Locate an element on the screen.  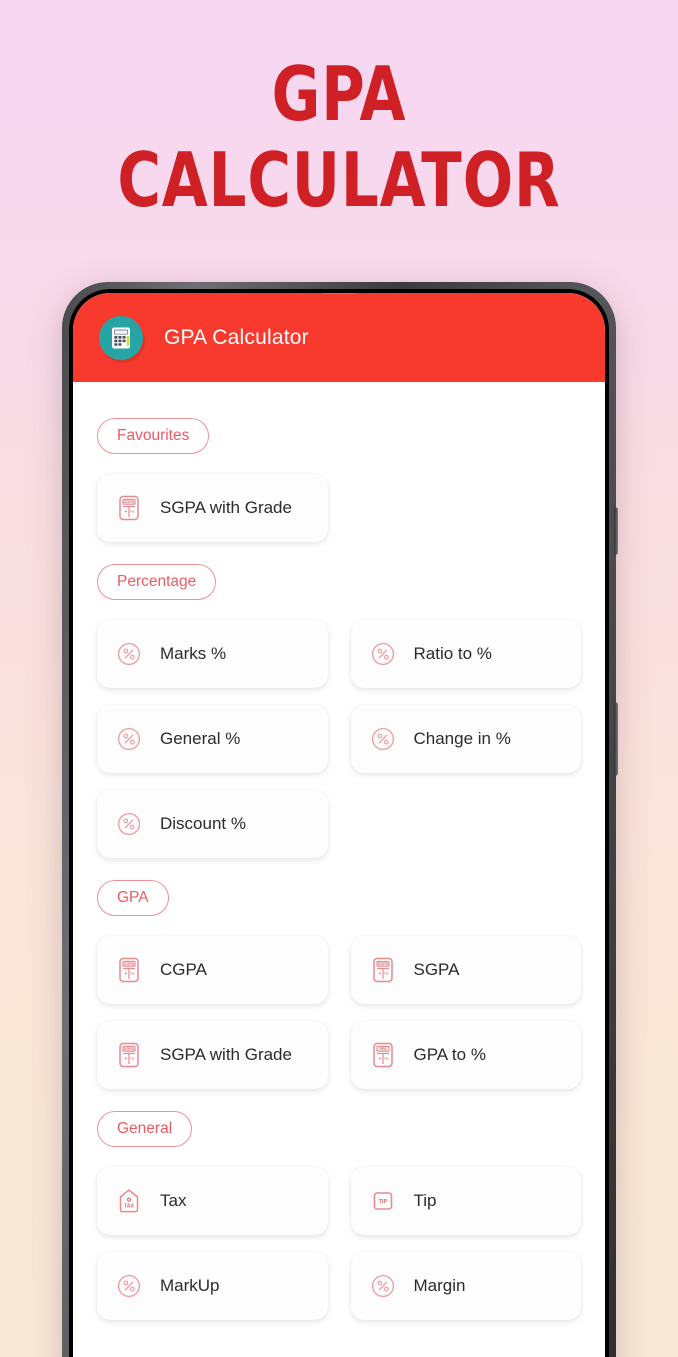
card-sgpa: SGPA % SGPA is located at coordinates (465, 970).